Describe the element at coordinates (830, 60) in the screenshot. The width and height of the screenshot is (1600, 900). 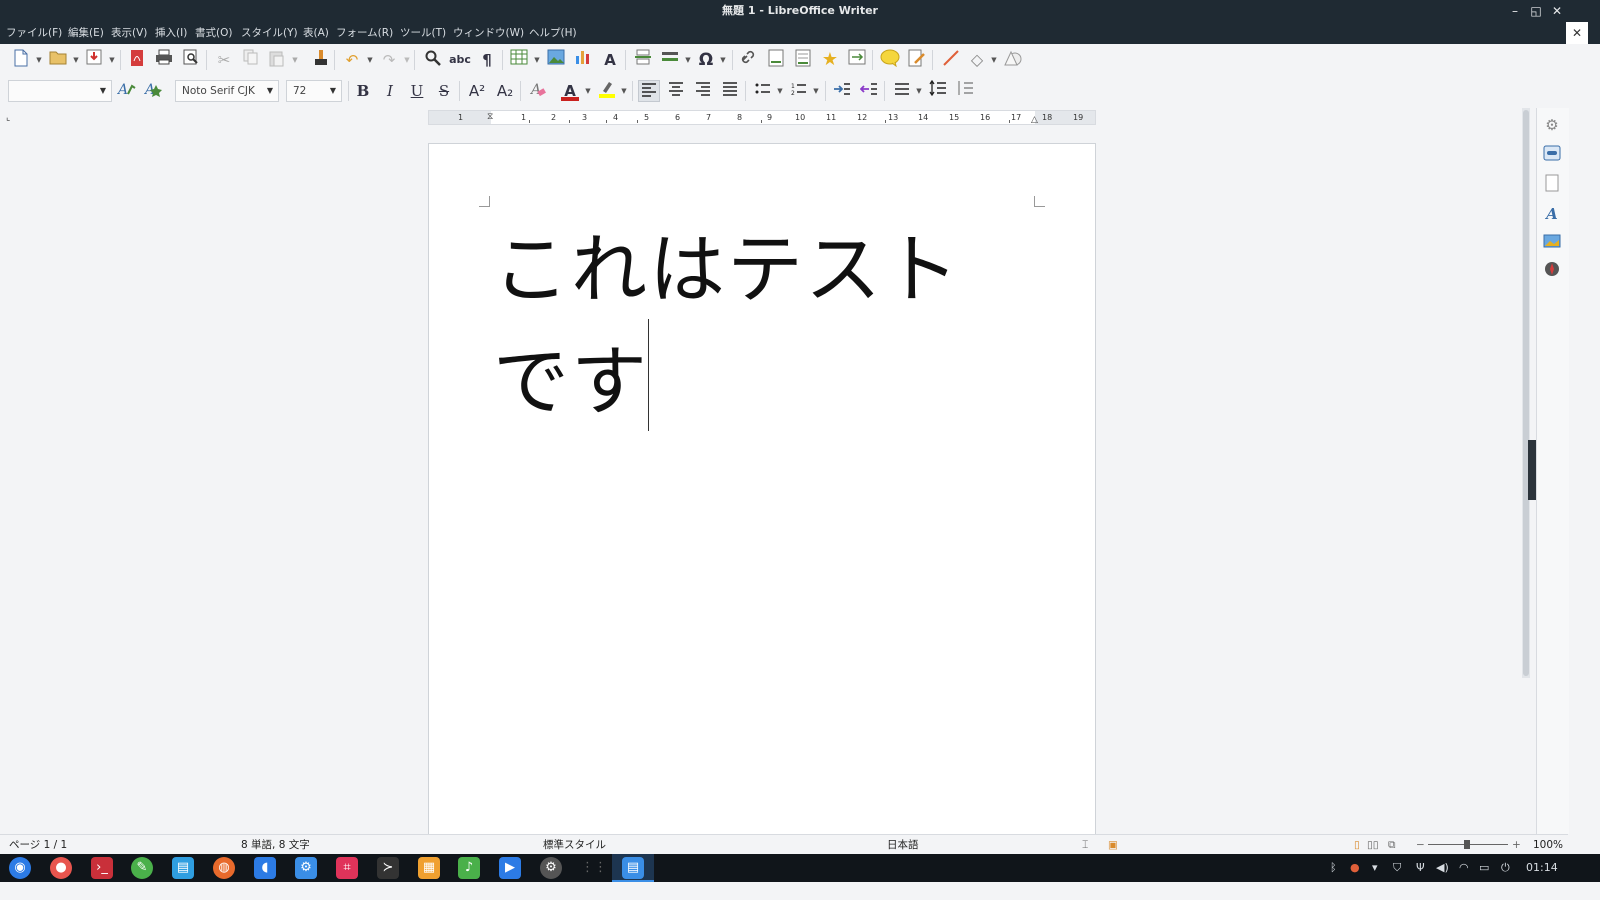
I see `bookmark-icon: ★` at that location.